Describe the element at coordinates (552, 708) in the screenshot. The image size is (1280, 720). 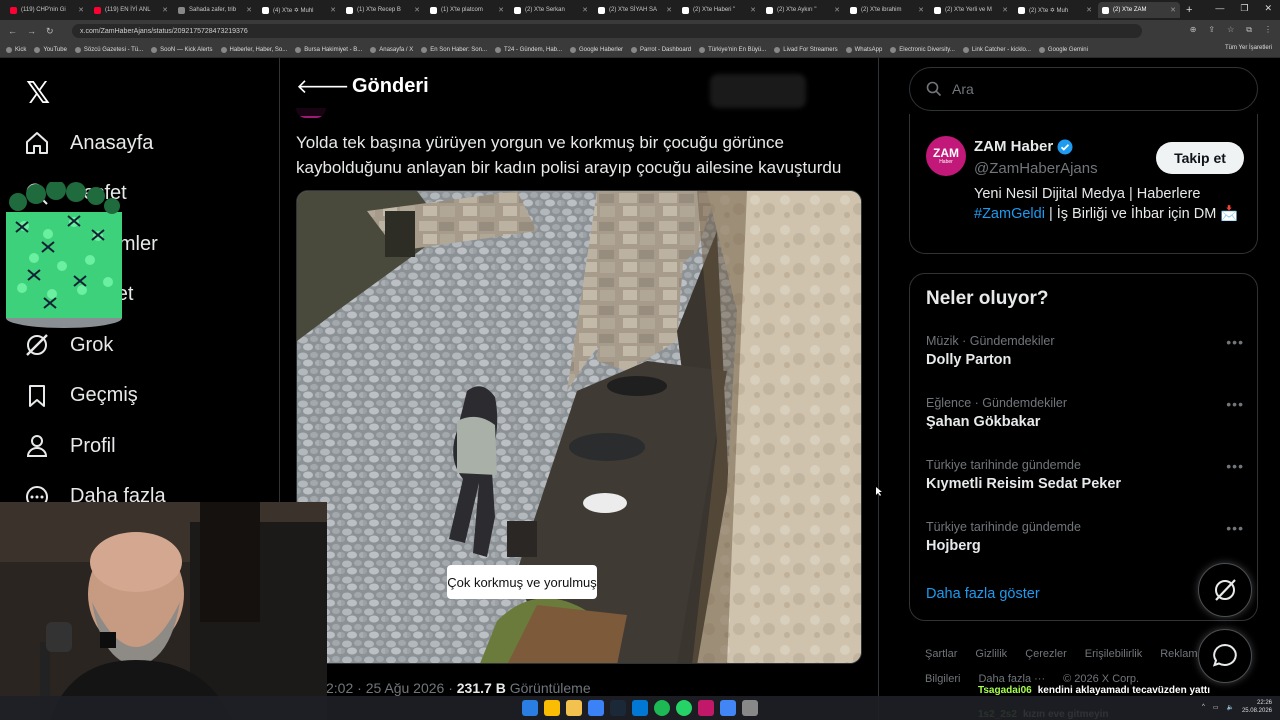
I see `chrome-icon` at that location.